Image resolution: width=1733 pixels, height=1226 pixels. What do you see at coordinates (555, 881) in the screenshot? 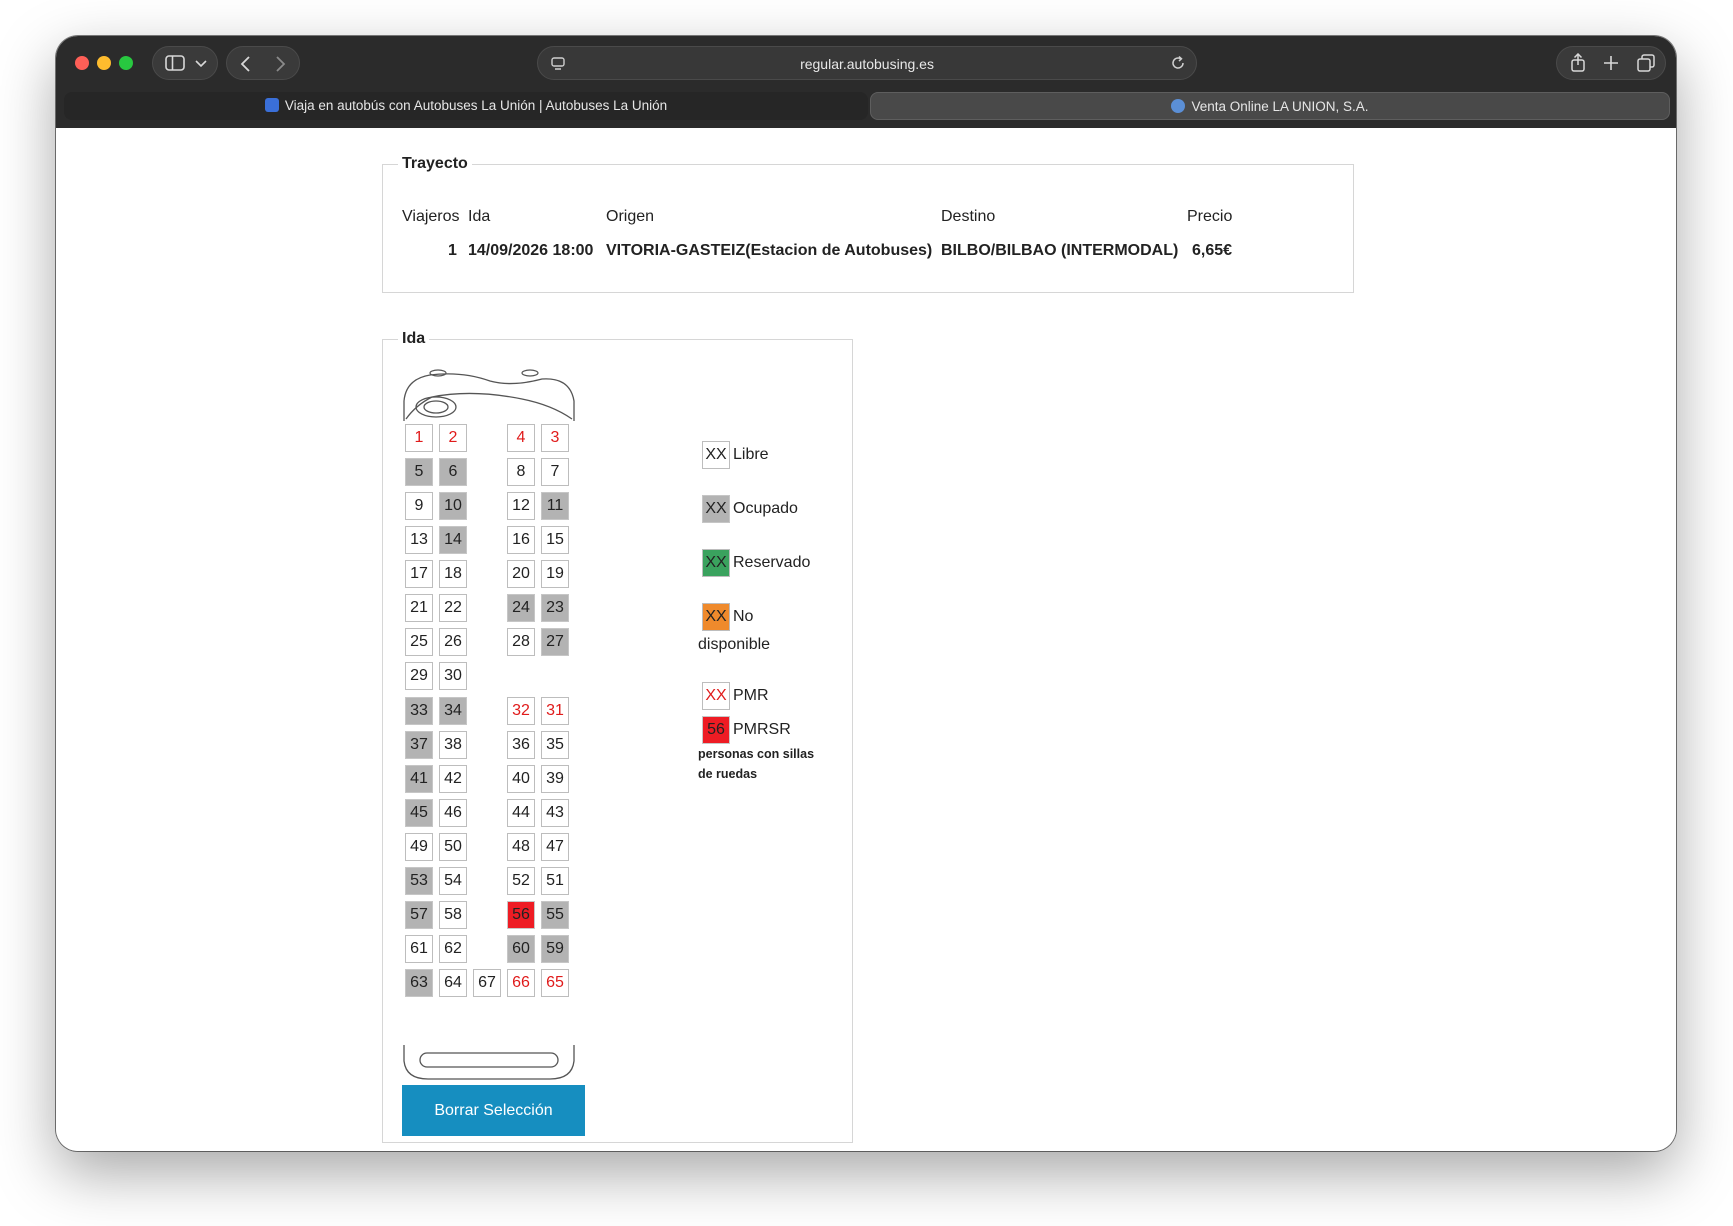
I see `seat-51: 51` at bounding box center [555, 881].